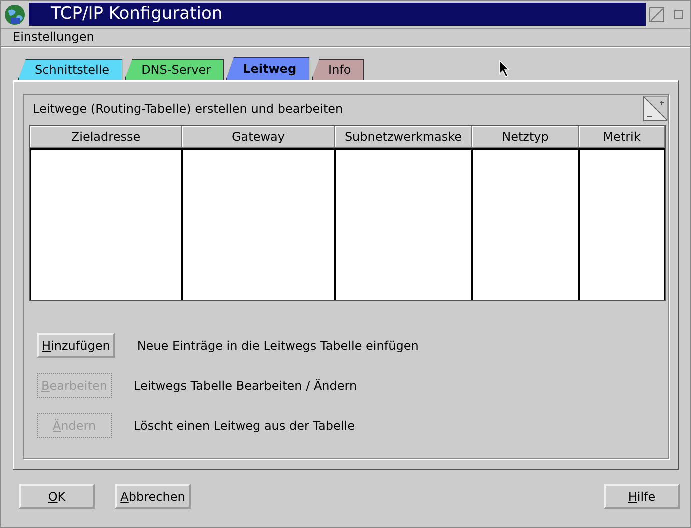 The width and height of the screenshot is (691, 528). Describe the element at coordinates (15, 15) in the screenshot. I see `globe-icon` at that location.